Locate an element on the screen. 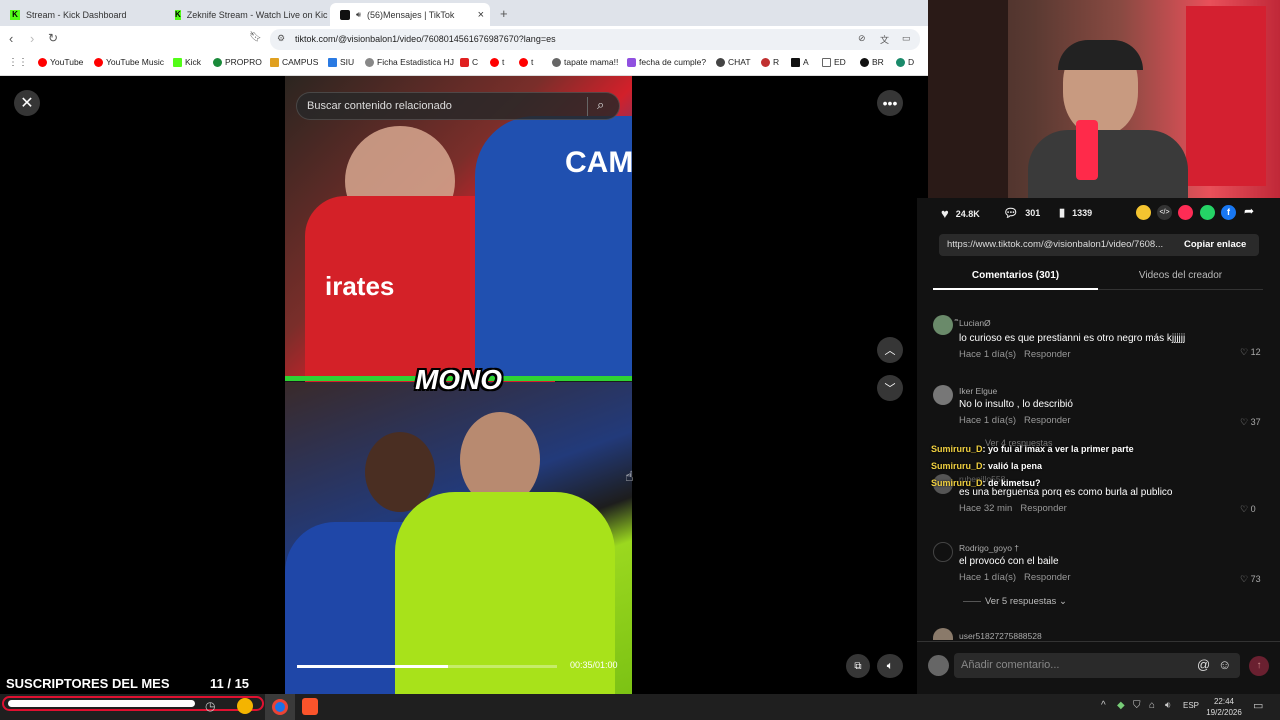 The width and height of the screenshot is (1280, 720). brave-icon is located at coordinates (310, 706).